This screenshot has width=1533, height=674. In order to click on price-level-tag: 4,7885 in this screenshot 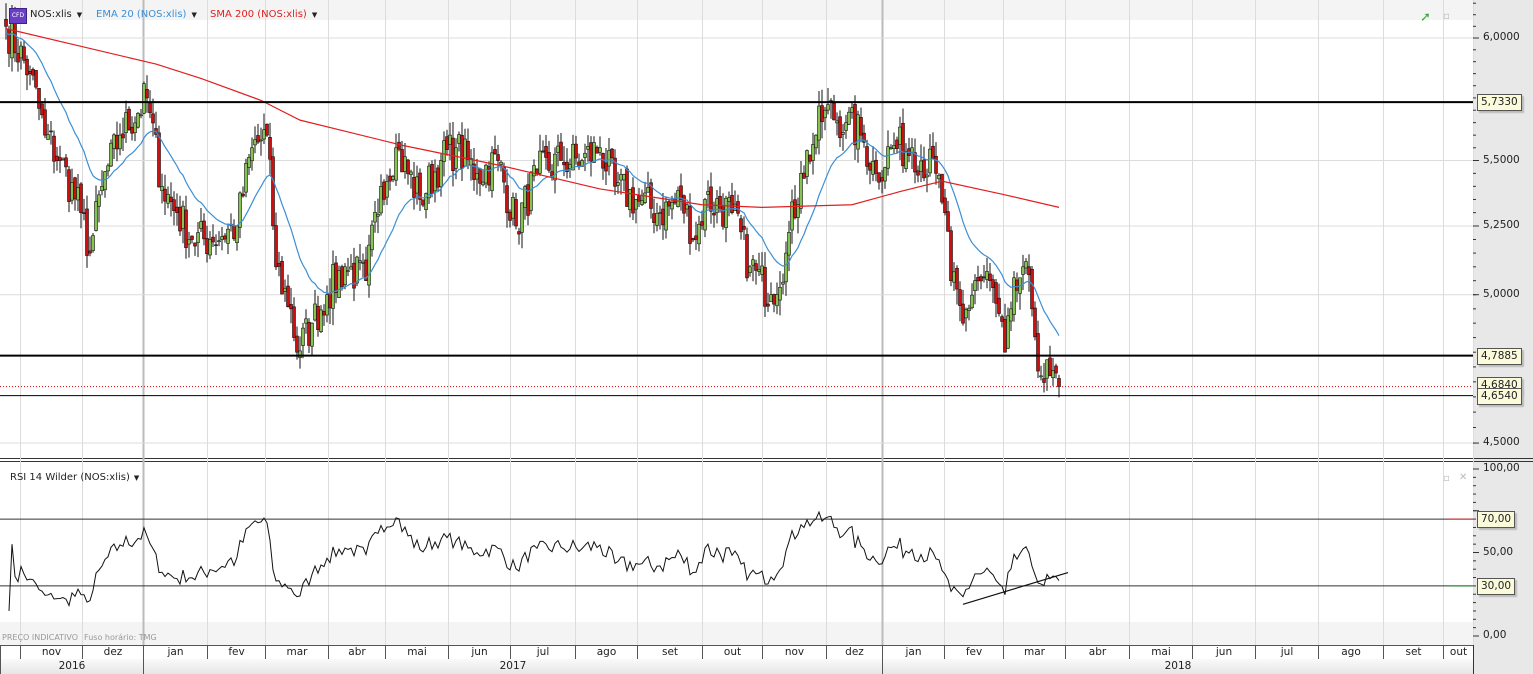, I will do `click(1499, 356)`.